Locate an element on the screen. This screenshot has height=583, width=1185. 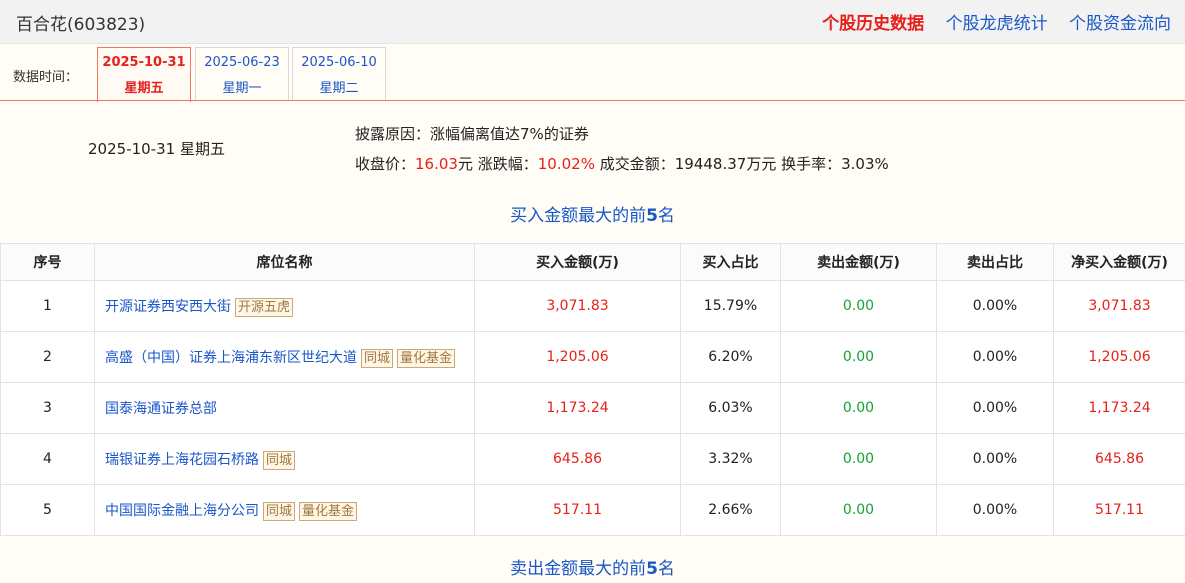
rate-value: 3.03% is located at coordinates (865, 164).